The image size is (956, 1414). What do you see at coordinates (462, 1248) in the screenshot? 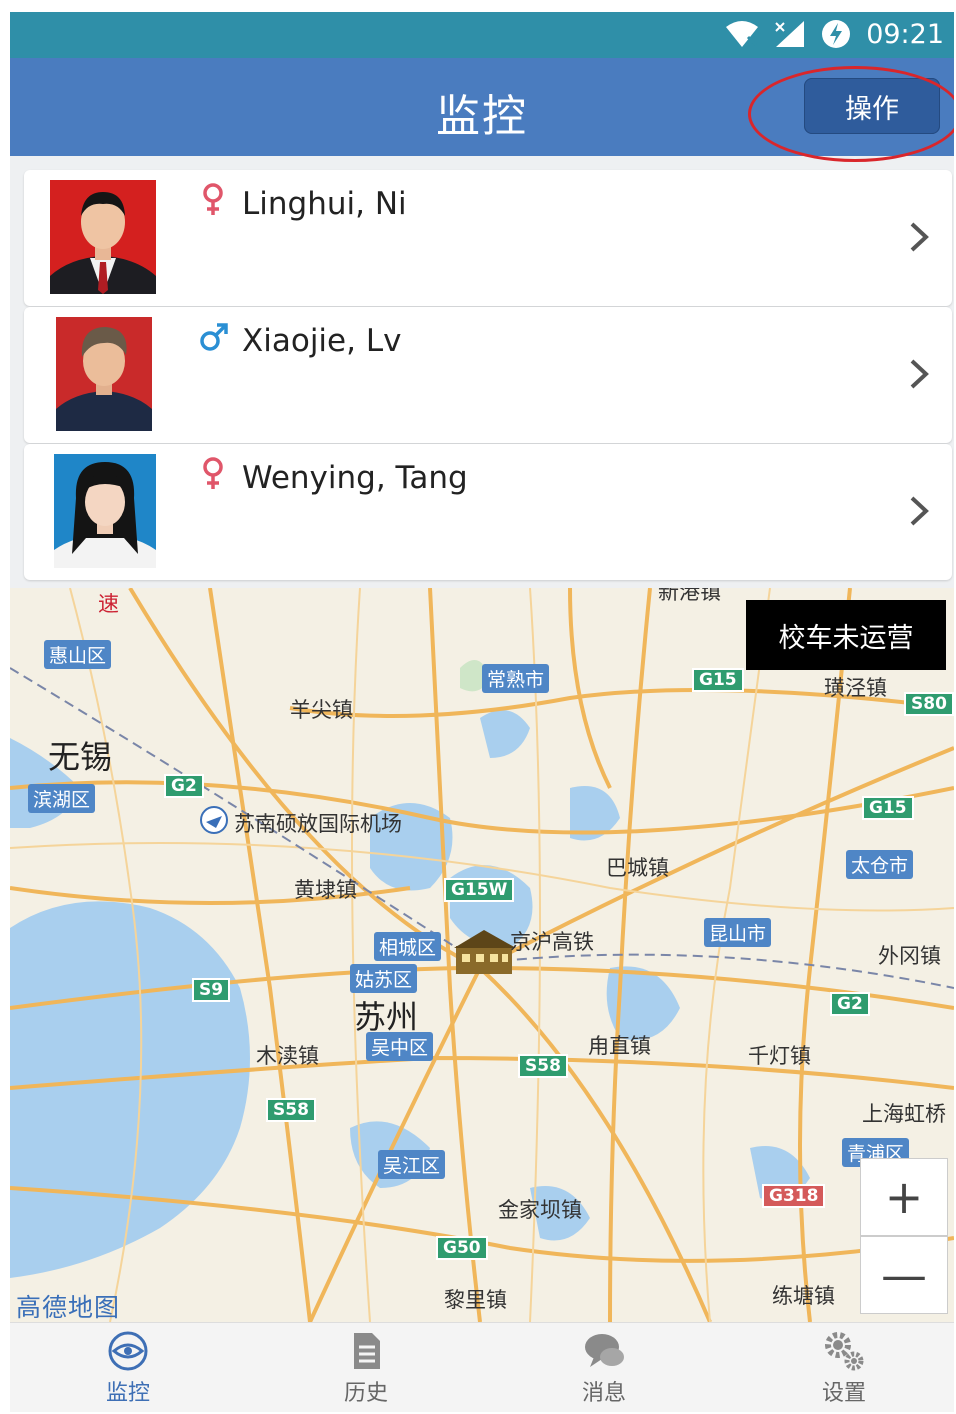
I see `map-highway-label: G50` at bounding box center [462, 1248].